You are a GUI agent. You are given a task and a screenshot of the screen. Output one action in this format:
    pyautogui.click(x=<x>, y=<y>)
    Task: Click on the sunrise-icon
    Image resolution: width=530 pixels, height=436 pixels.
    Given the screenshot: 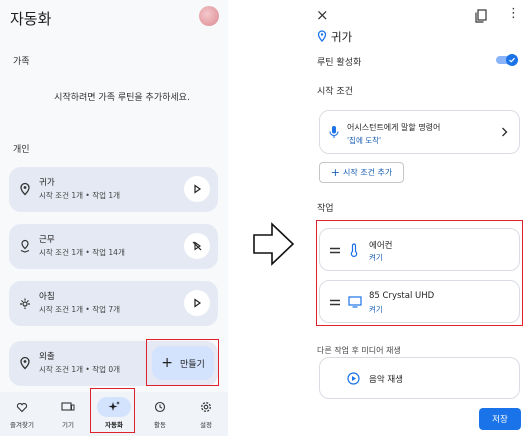 What is the action you would take?
    pyautogui.click(x=25, y=303)
    